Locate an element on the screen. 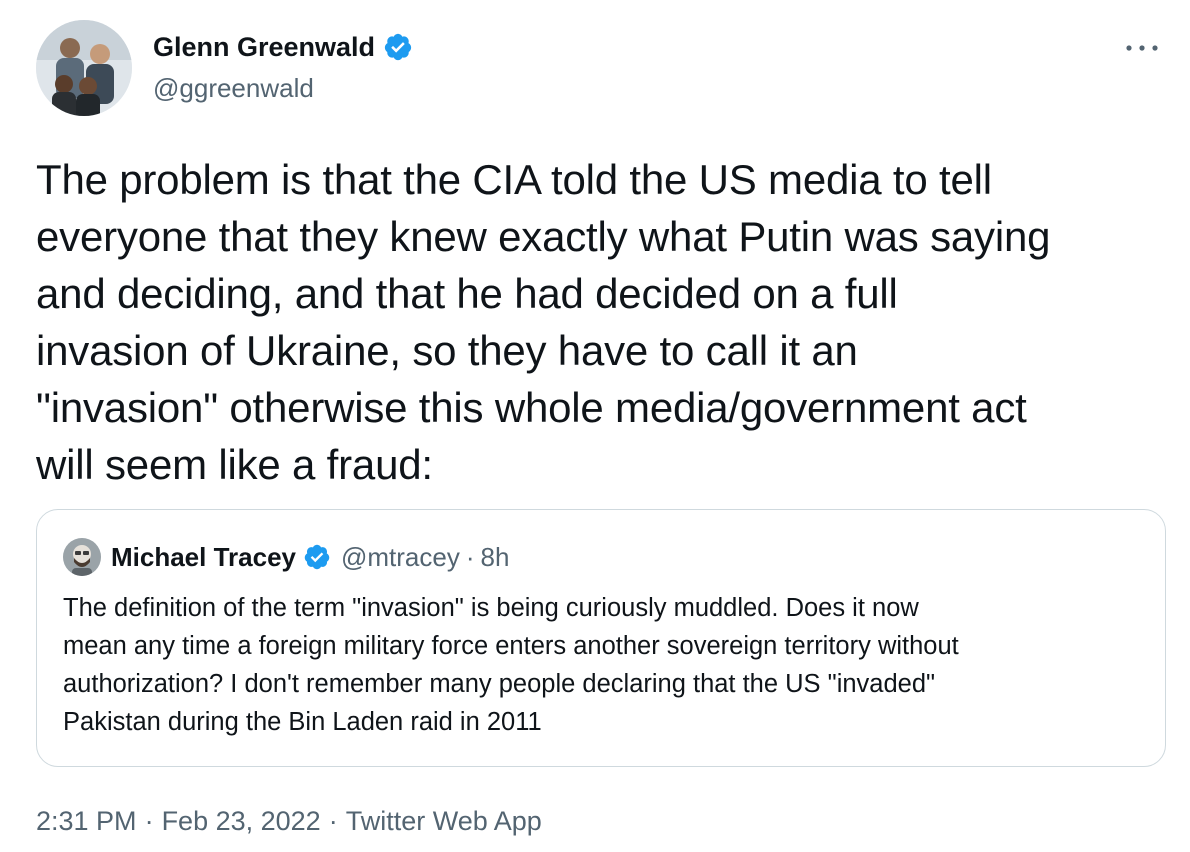 This screenshot has width=1190, height=852. author-handle: @ggreenwald is located at coordinates (233, 88).